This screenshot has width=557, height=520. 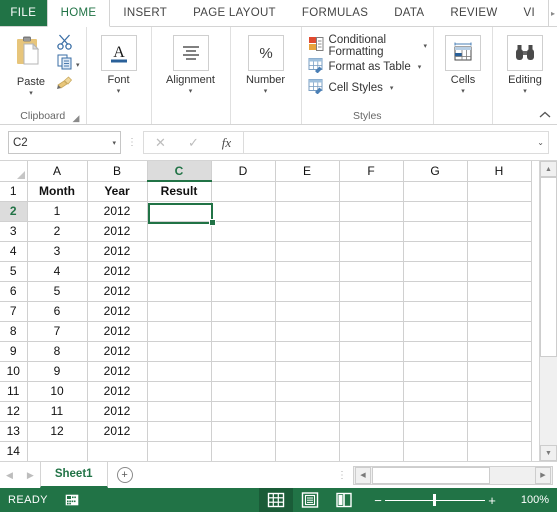 I want to click on cell-F8, so click(x=371, y=331).